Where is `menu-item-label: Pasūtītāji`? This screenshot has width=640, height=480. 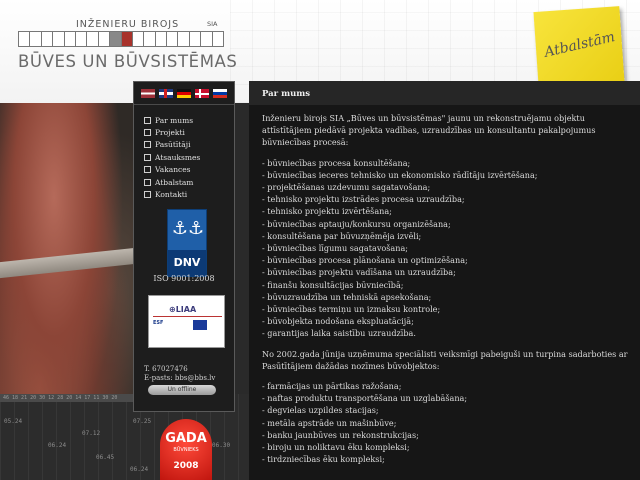 menu-item-label: Pasūtītāji is located at coordinates (173, 145).